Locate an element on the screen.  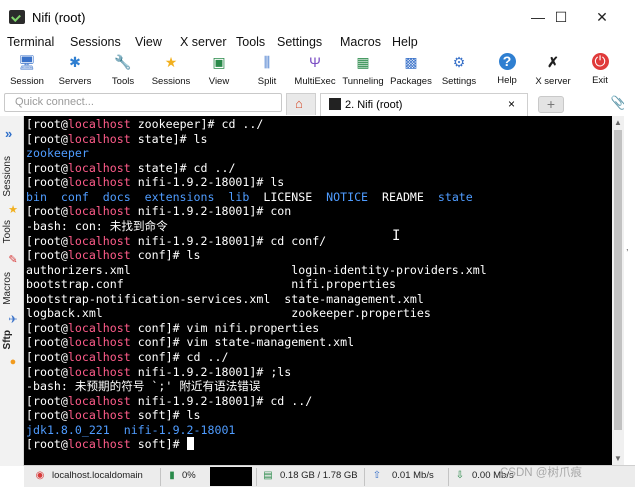
status-memory: 0.18 GB / 1.78 GB is located at coordinates (319, 475).